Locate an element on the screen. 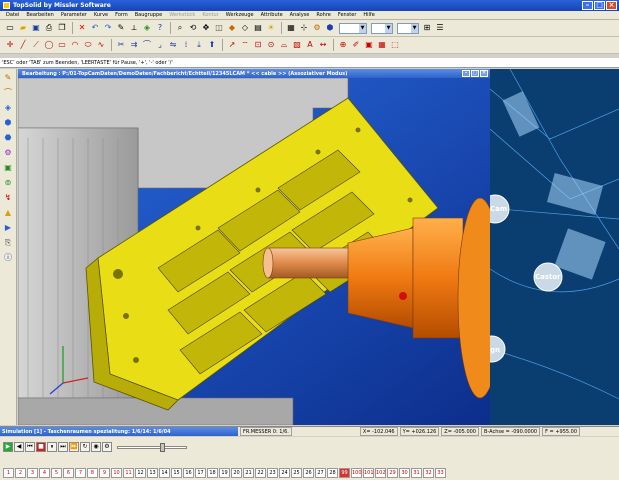  operation-button-6: 6 is located at coordinates (68, 473).